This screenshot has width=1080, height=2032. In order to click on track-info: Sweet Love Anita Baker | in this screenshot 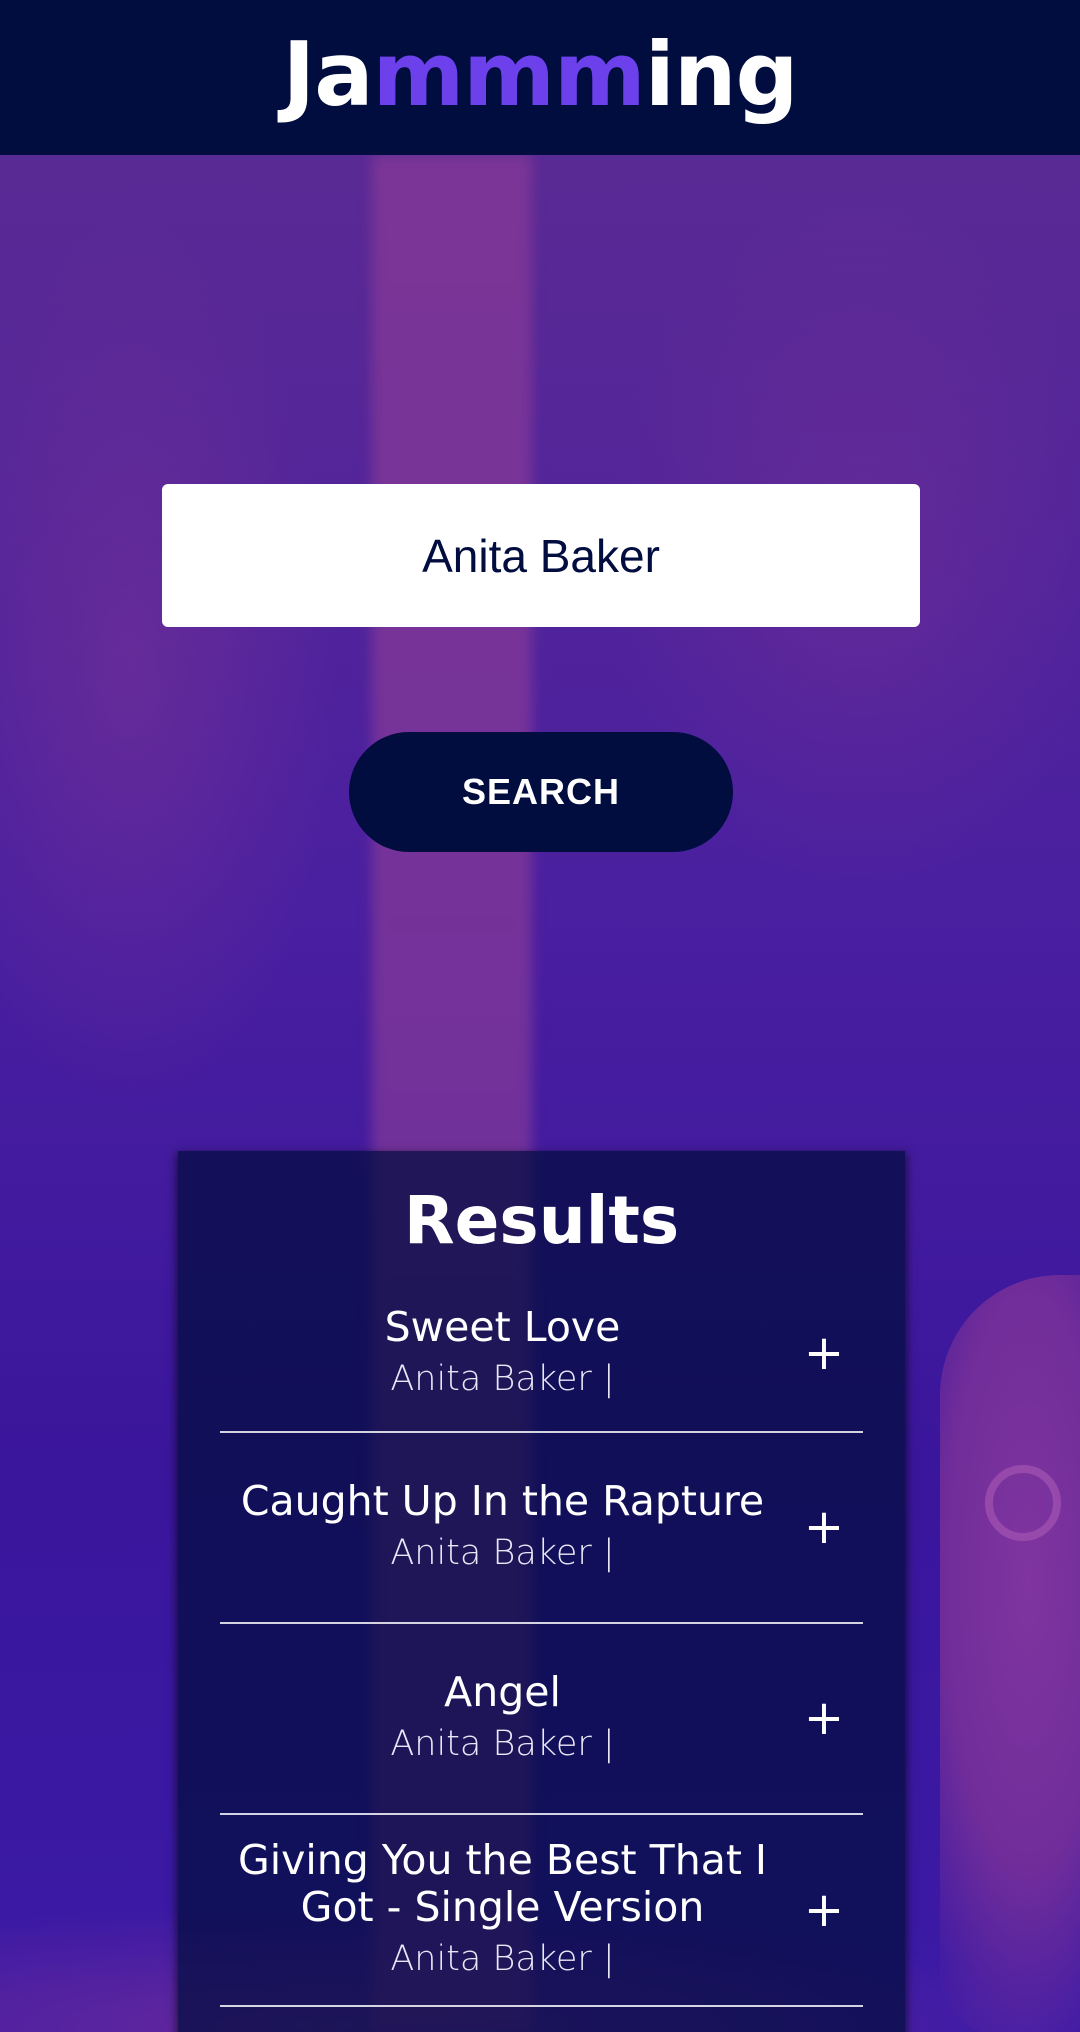, I will do `click(502, 1352)`.